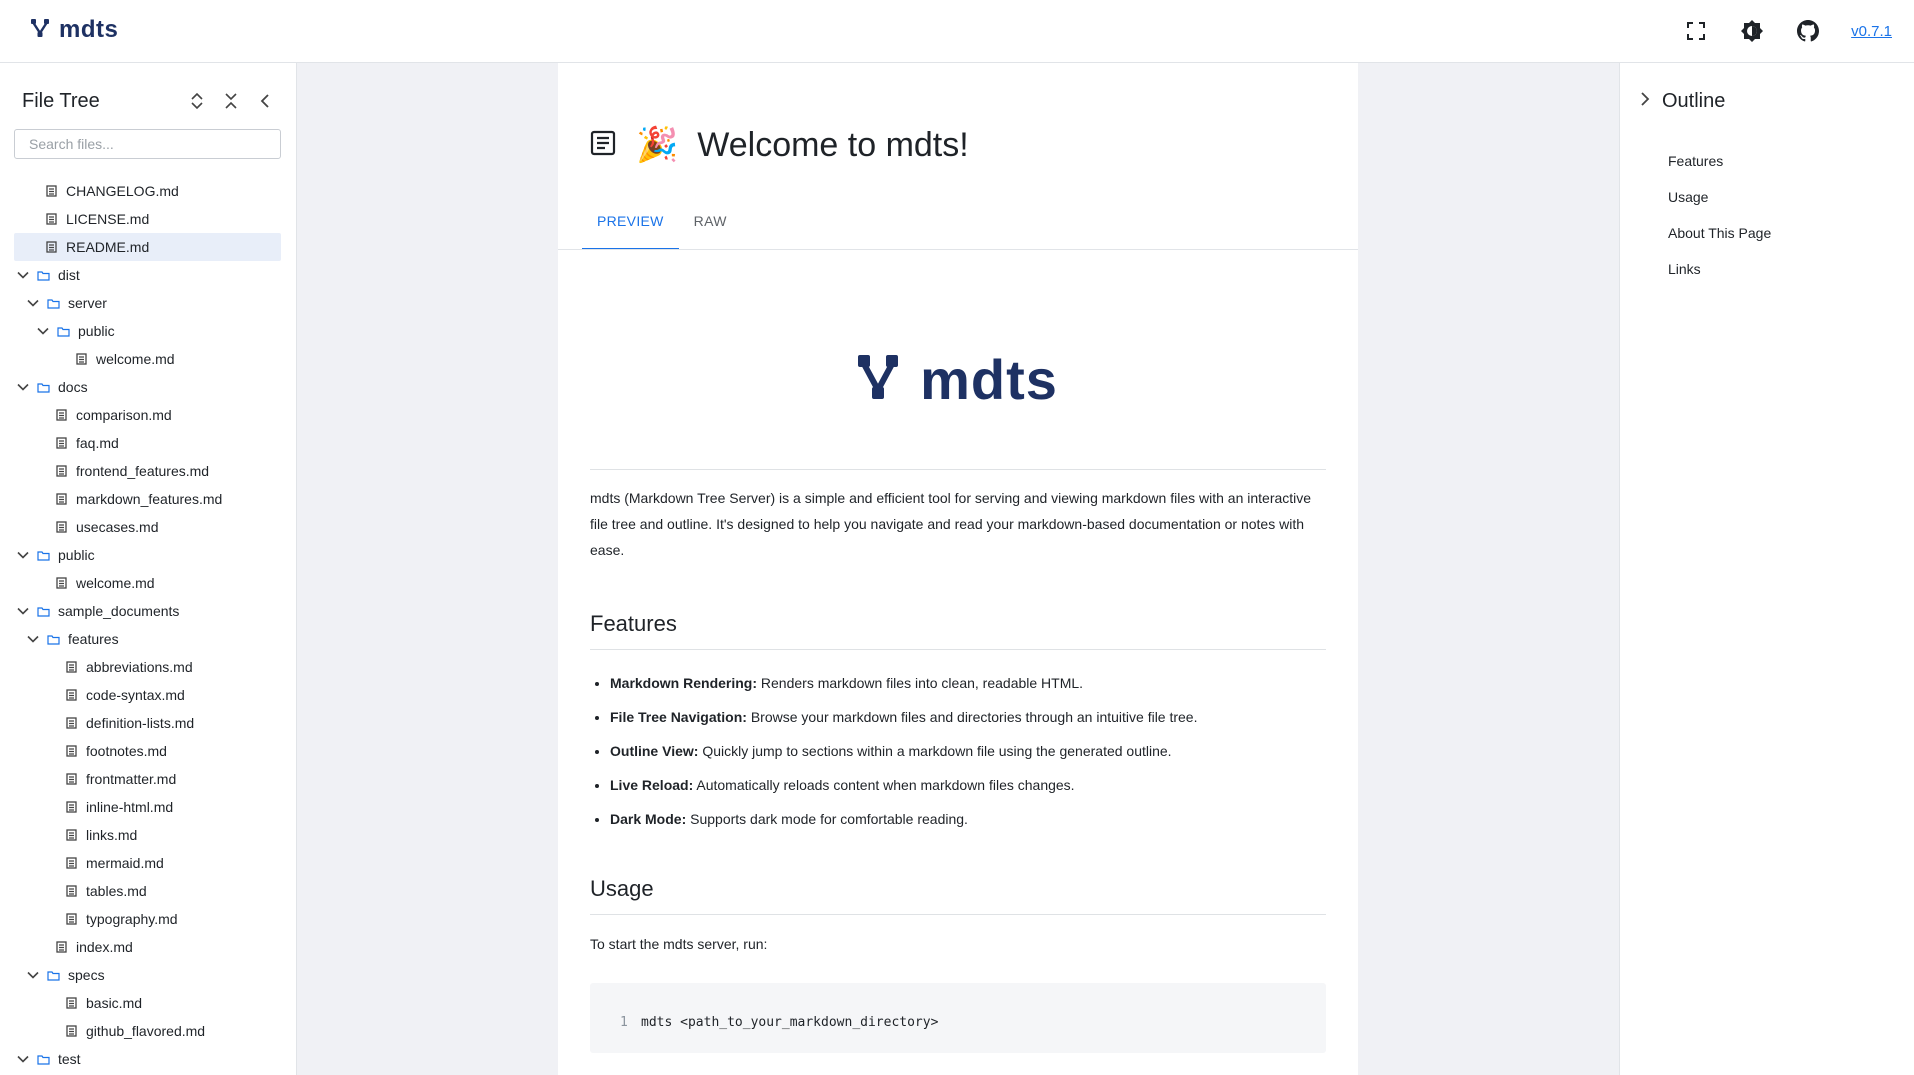 The image size is (1914, 1075). What do you see at coordinates (147, 835) in the screenshot?
I see `file-item: links.md` at bounding box center [147, 835].